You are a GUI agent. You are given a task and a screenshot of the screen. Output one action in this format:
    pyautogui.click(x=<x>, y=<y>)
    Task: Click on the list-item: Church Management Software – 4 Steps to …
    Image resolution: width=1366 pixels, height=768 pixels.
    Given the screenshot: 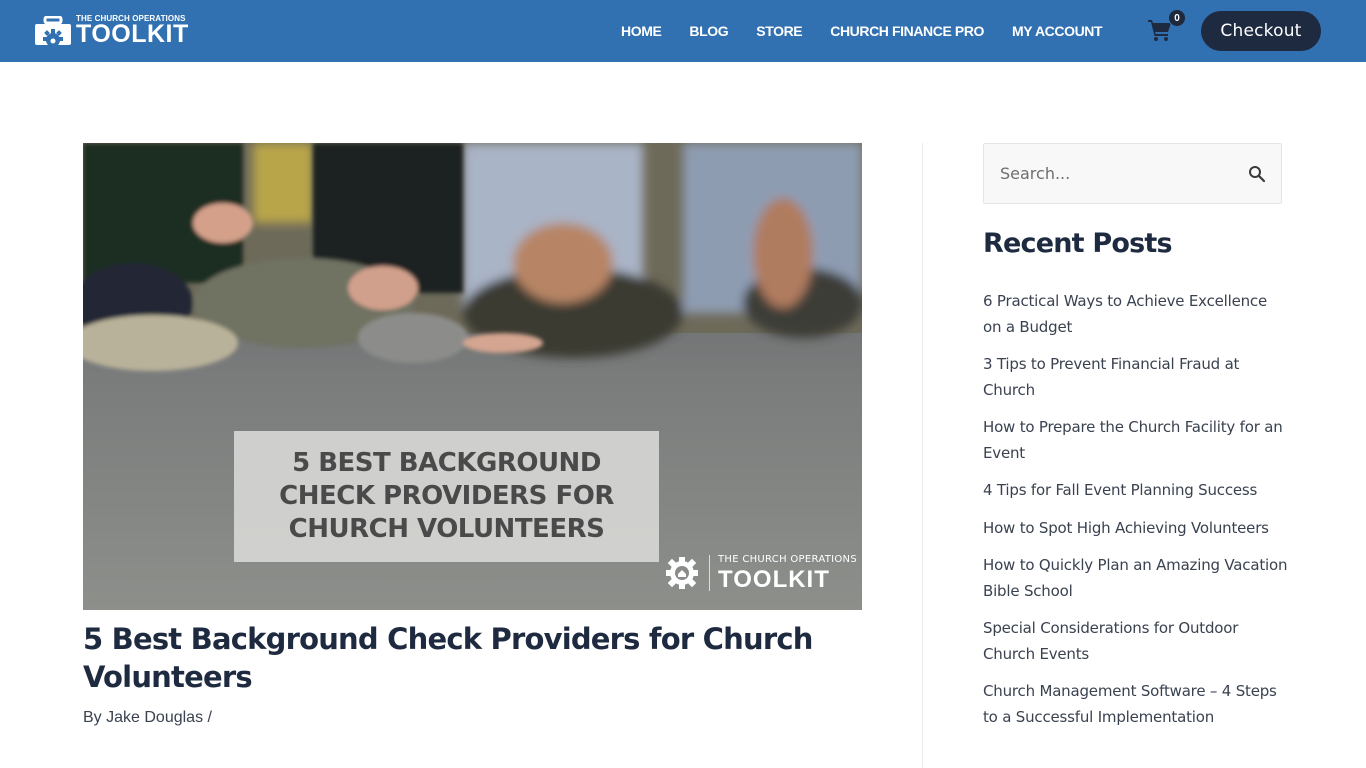 What is the action you would take?
    pyautogui.click(x=1135, y=704)
    